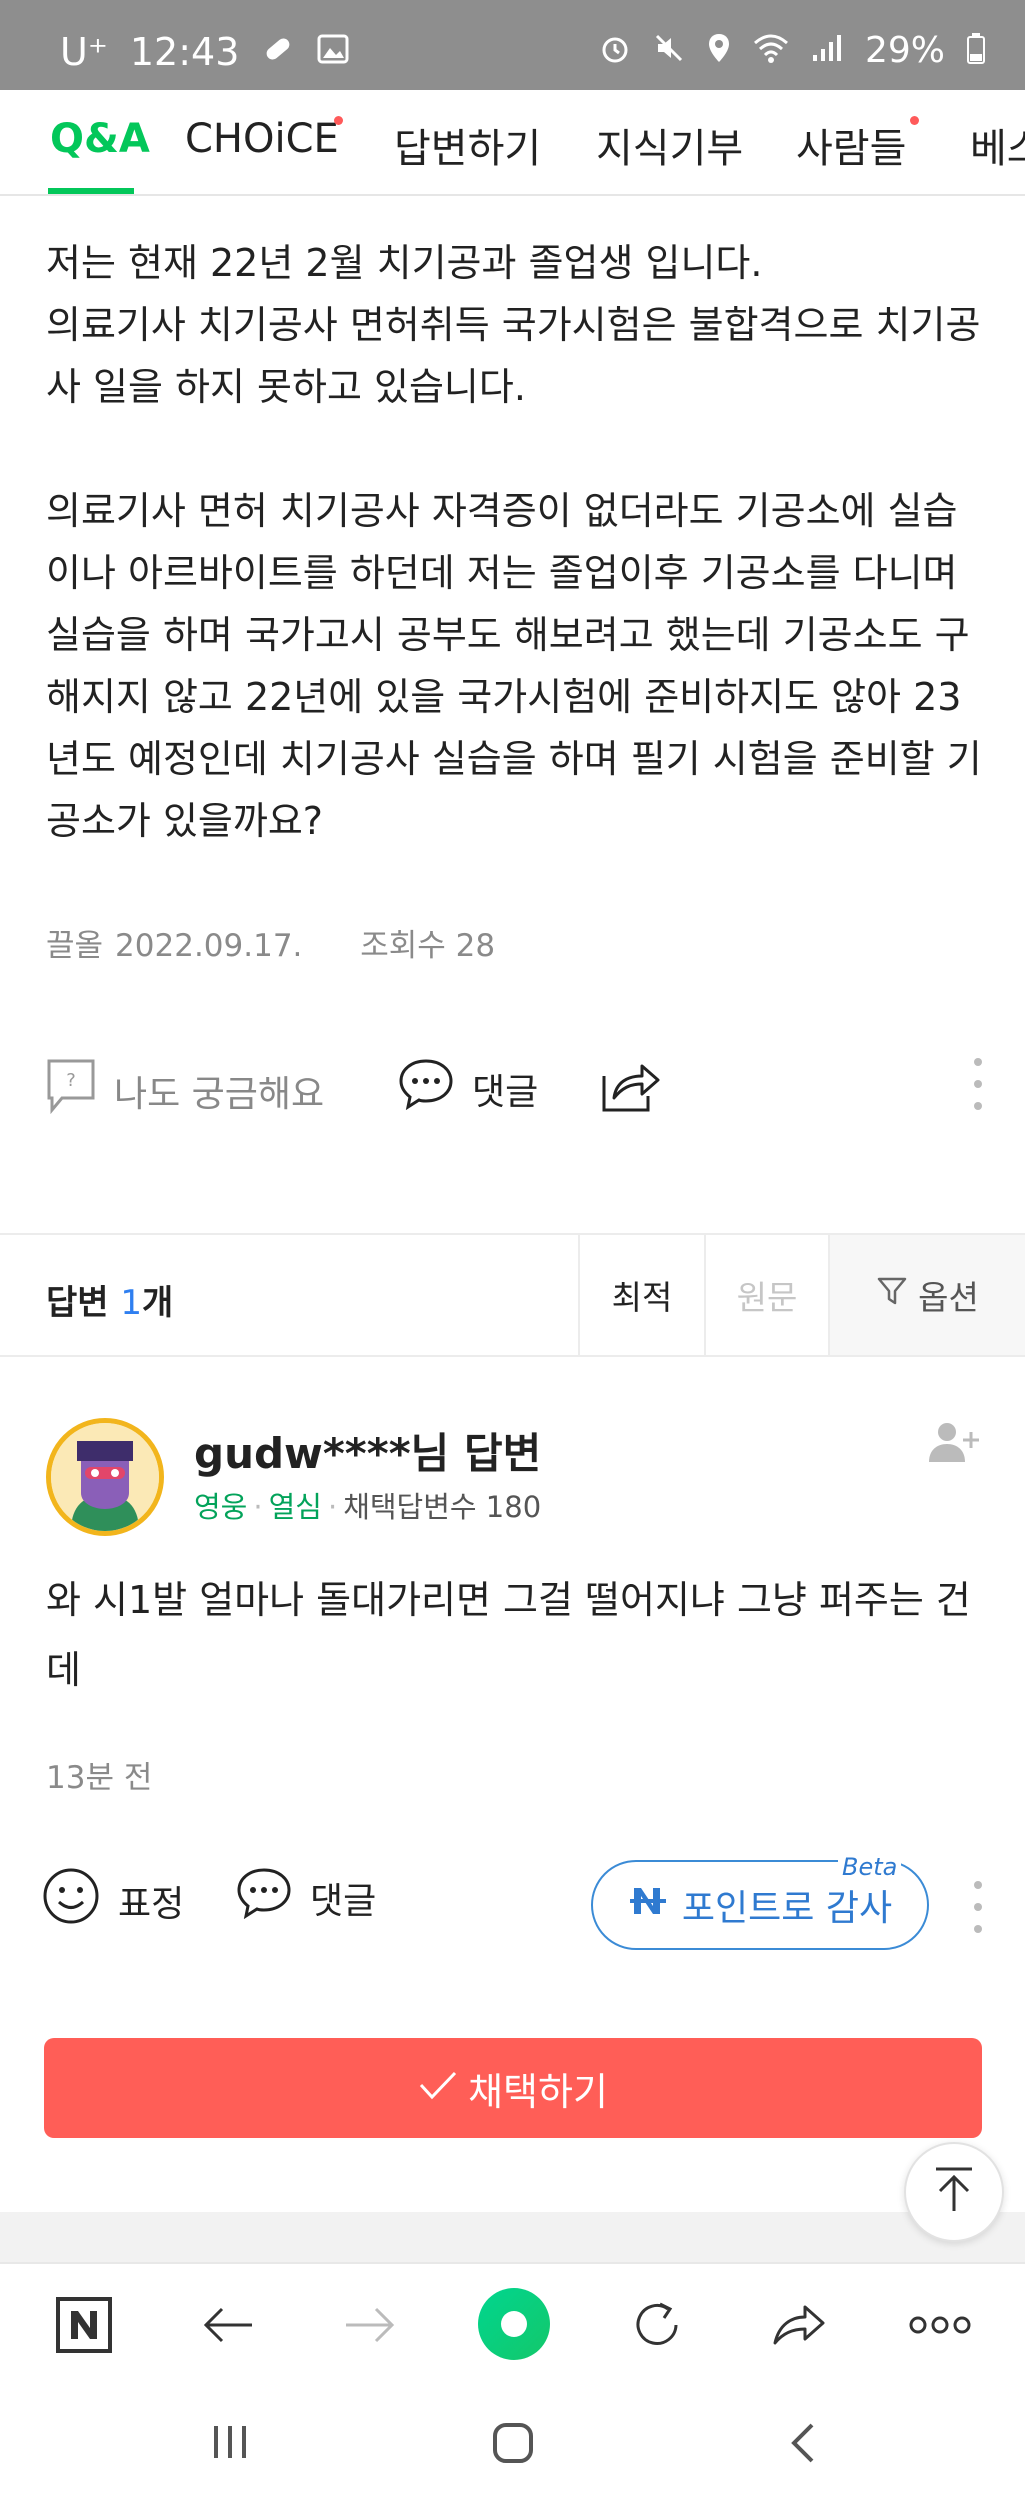 Image resolution: width=1025 pixels, height=2506 pixels. I want to click on share-button, so click(630, 1090).